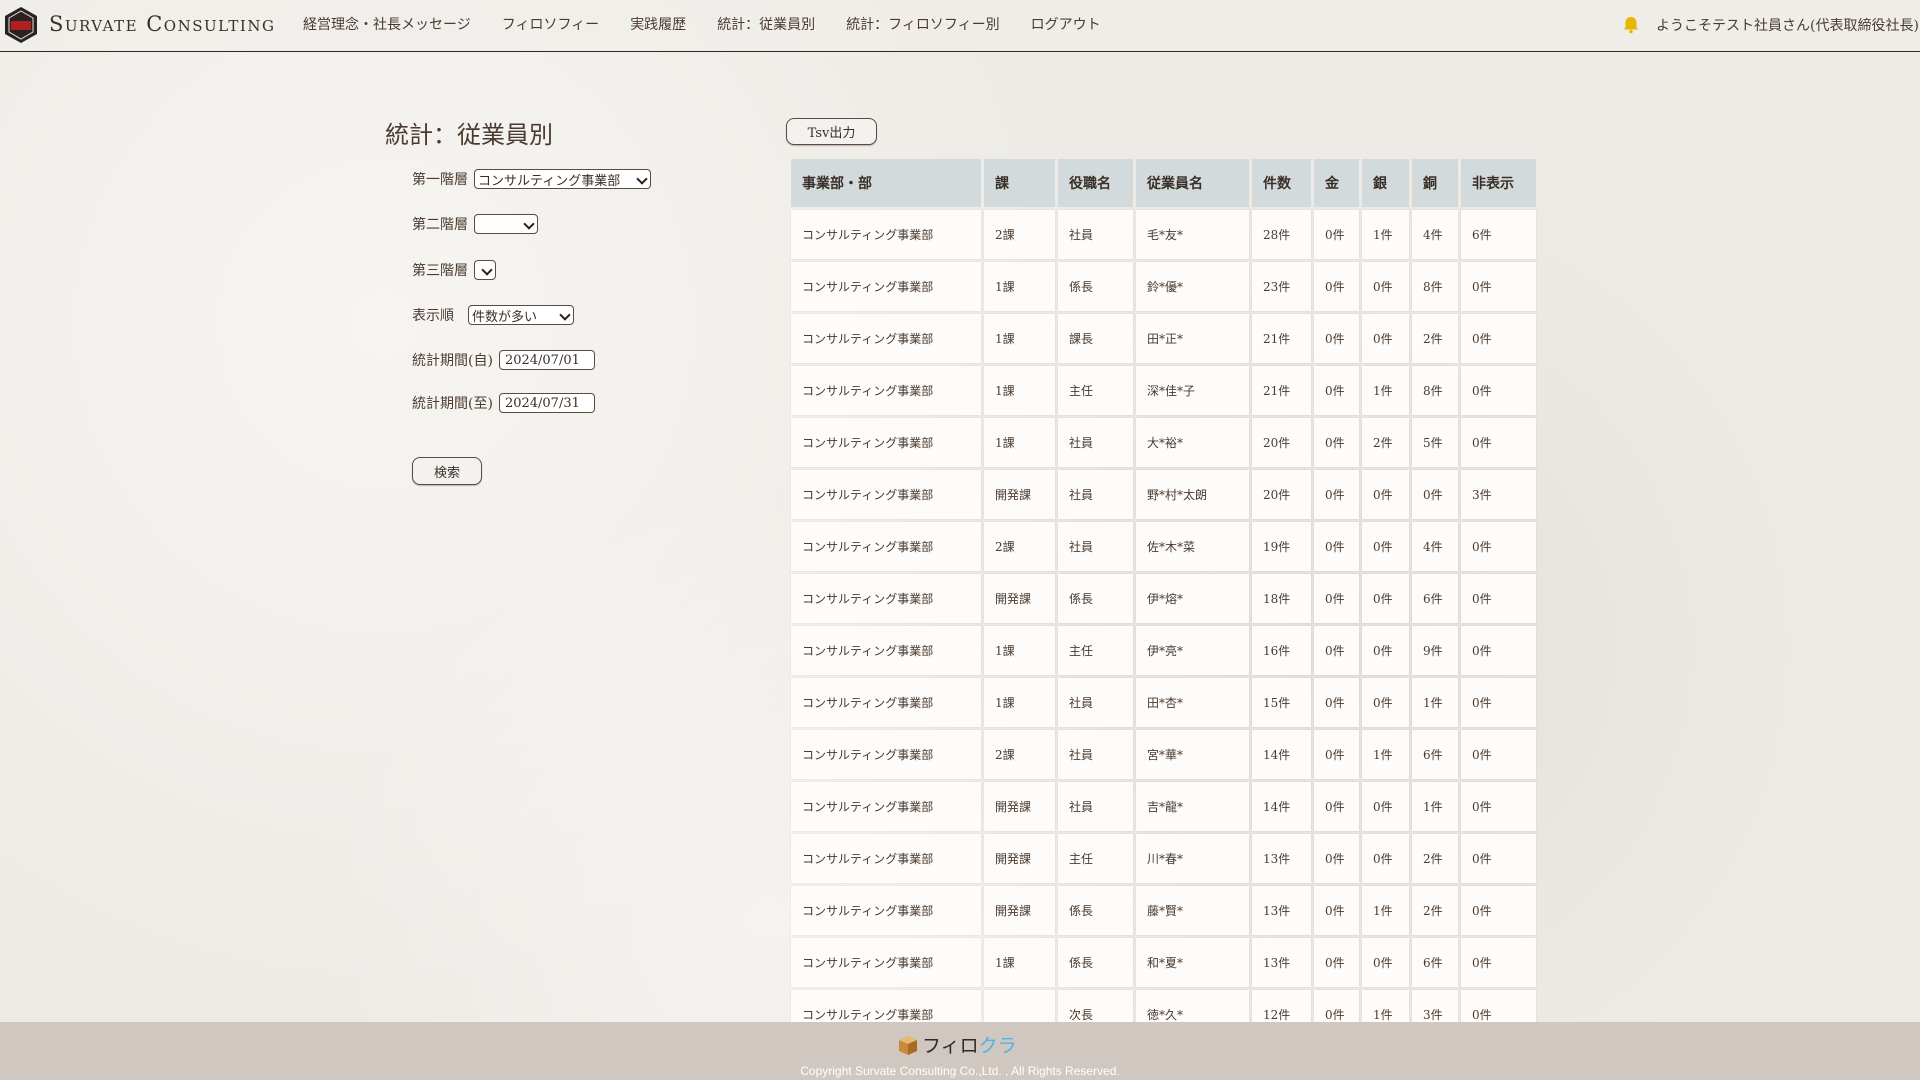 The image size is (1920, 1080). Describe the element at coordinates (831, 131) in the screenshot. I see `tsv-export-button: Tsv出力` at that location.